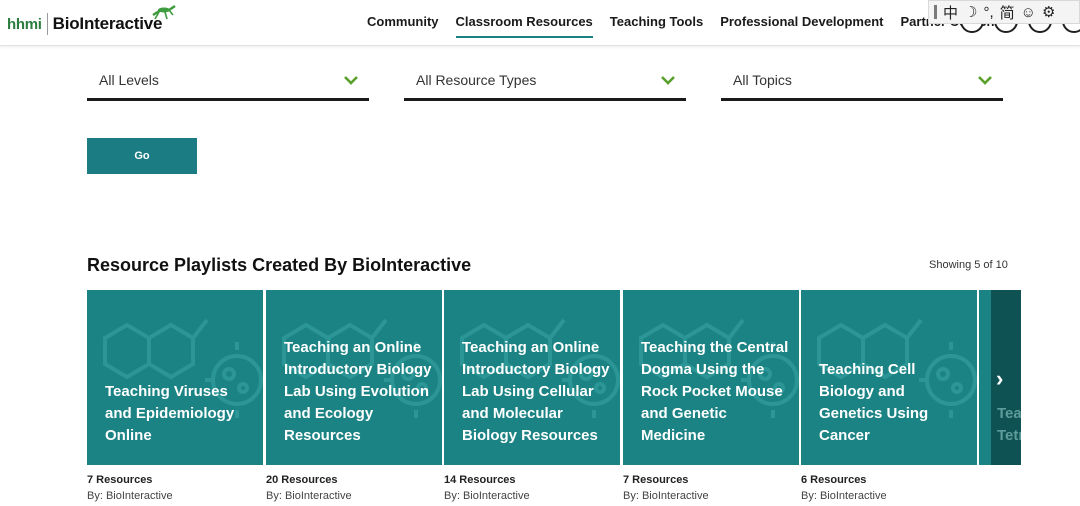  Describe the element at coordinates (1009, 424) in the screenshot. I see `partial-card-title: Tea Usi Tetr` at that location.